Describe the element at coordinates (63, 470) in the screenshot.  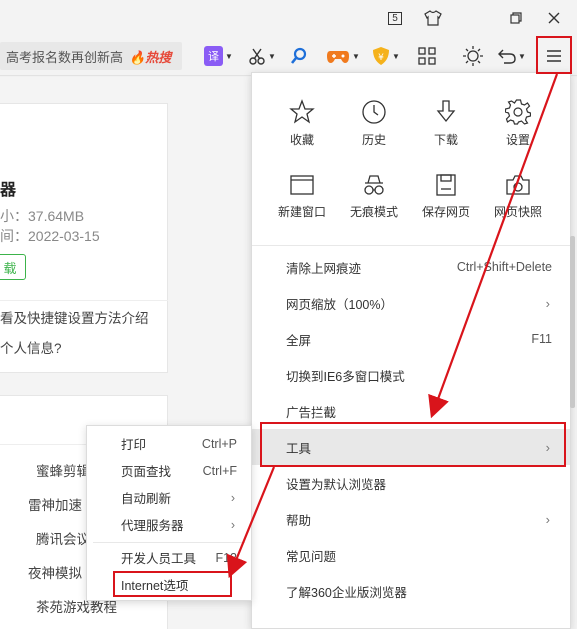
I see `list-item: 蜜蜂剪辑` at that location.